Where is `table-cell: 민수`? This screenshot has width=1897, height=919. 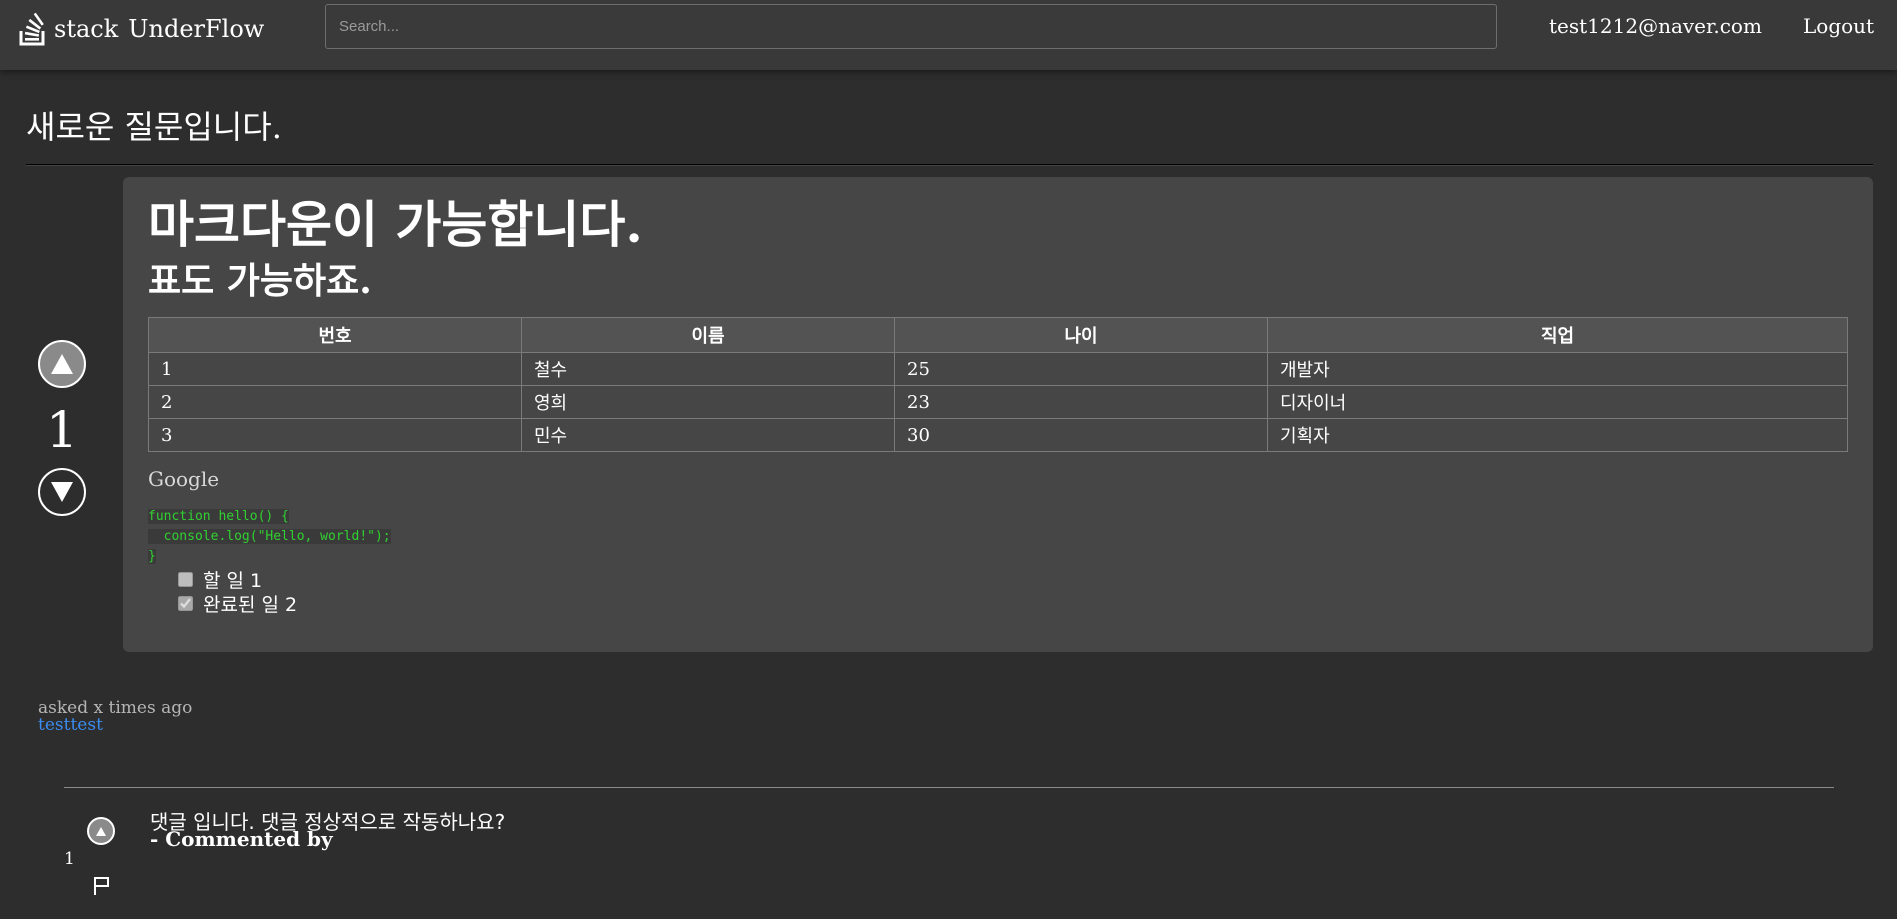 table-cell: 민수 is located at coordinates (708, 435).